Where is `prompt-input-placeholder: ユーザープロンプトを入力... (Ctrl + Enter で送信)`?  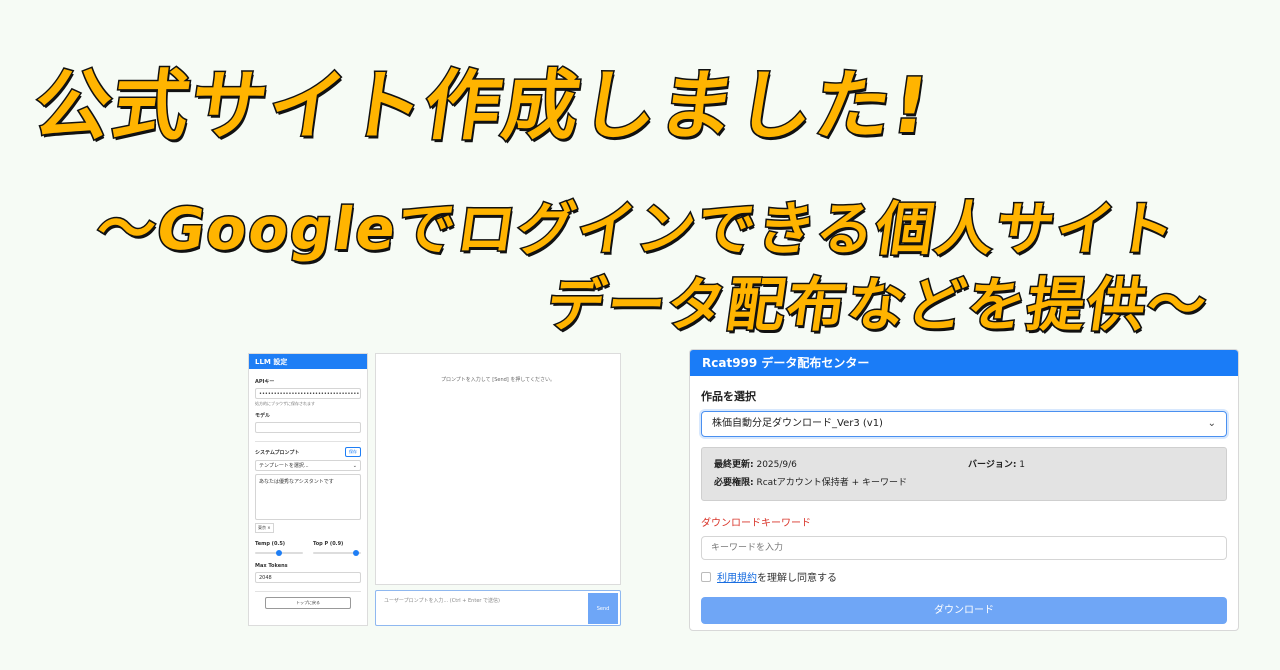 prompt-input-placeholder: ユーザープロンプトを入力... (Ctrl + Enter で送信) is located at coordinates (442, 601).